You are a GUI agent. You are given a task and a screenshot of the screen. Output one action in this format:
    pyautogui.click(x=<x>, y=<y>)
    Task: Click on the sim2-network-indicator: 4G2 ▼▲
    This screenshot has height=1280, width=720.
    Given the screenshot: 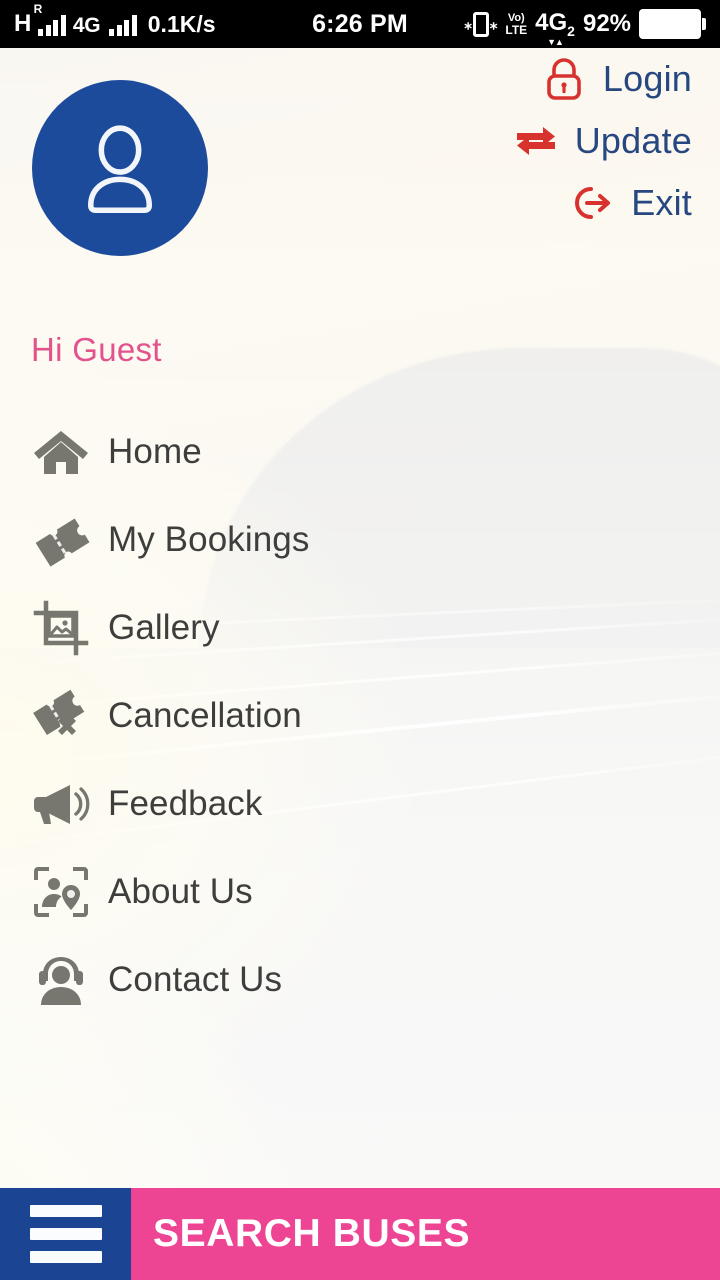 What is the action you would take?
    pyautogui.click(x=555, y=27)
    